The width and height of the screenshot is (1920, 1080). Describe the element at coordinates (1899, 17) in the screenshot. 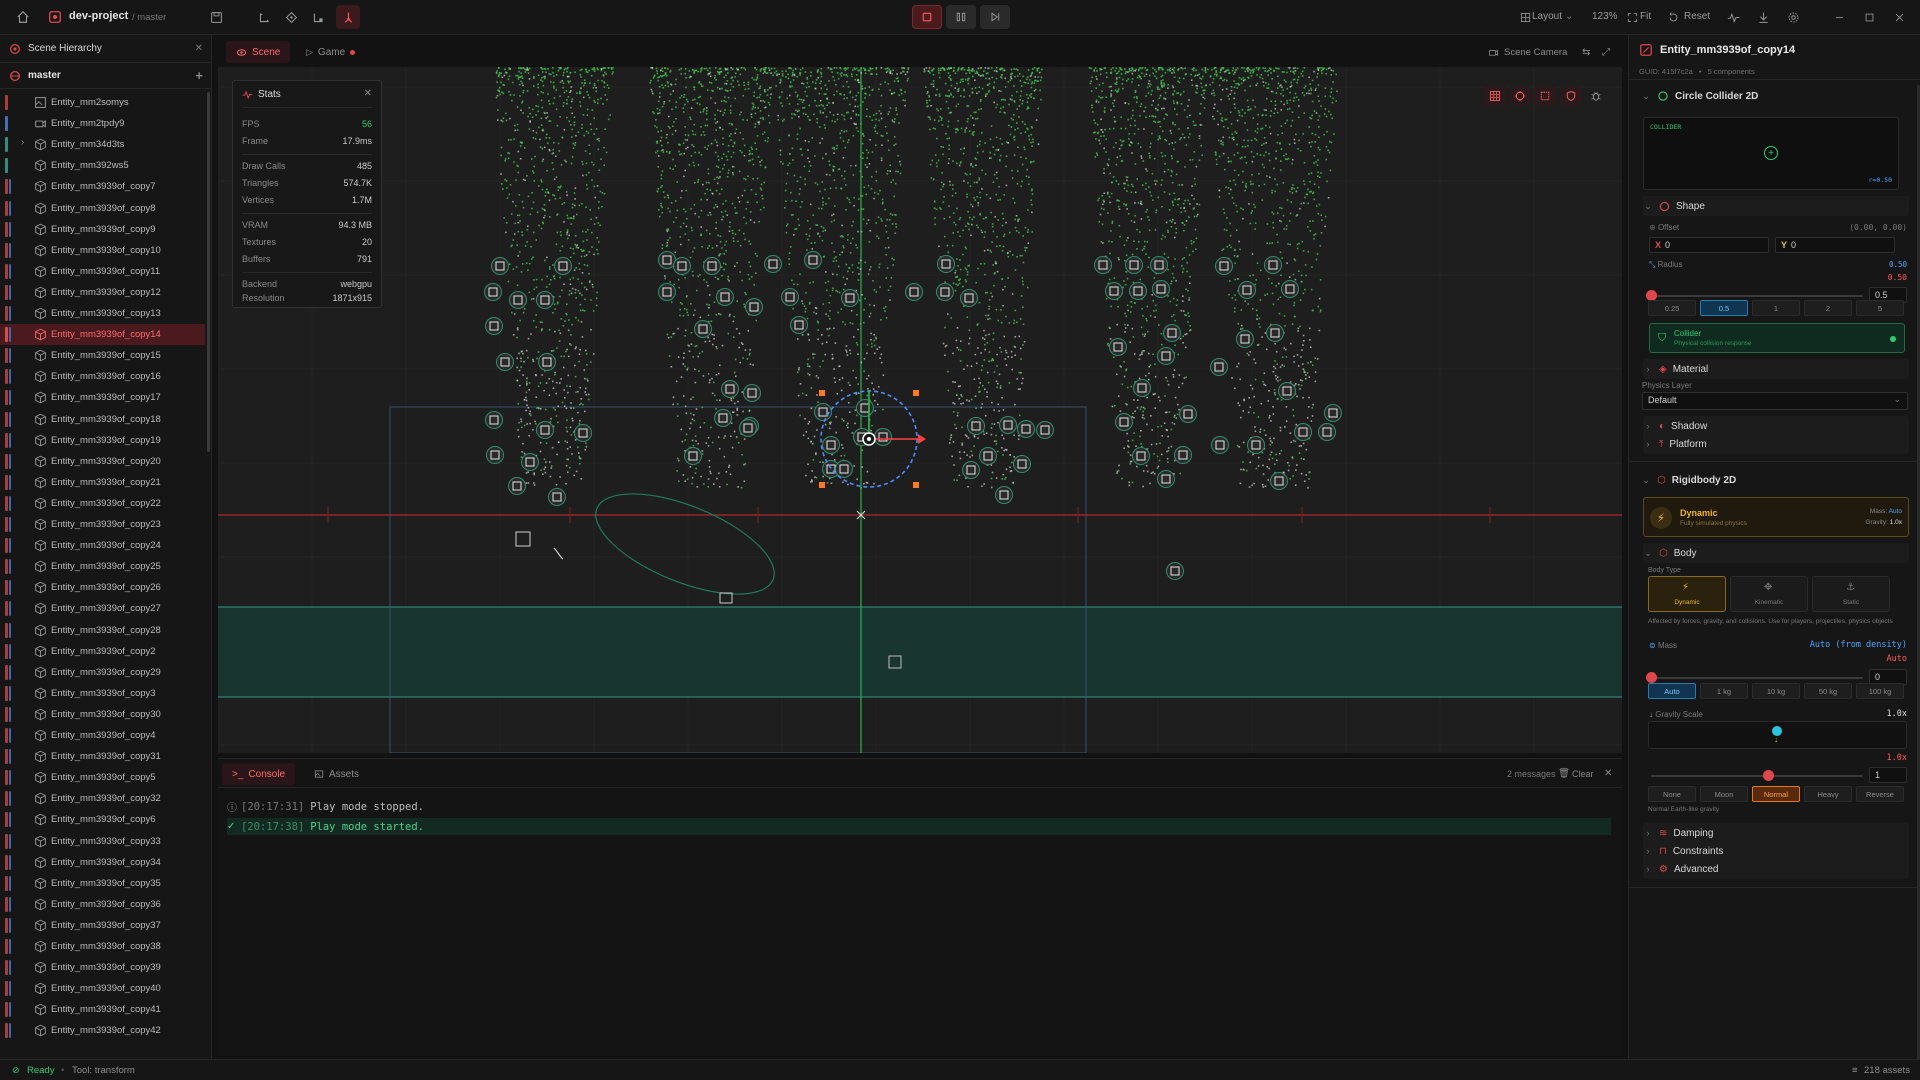

I see `close-icon` at that location.